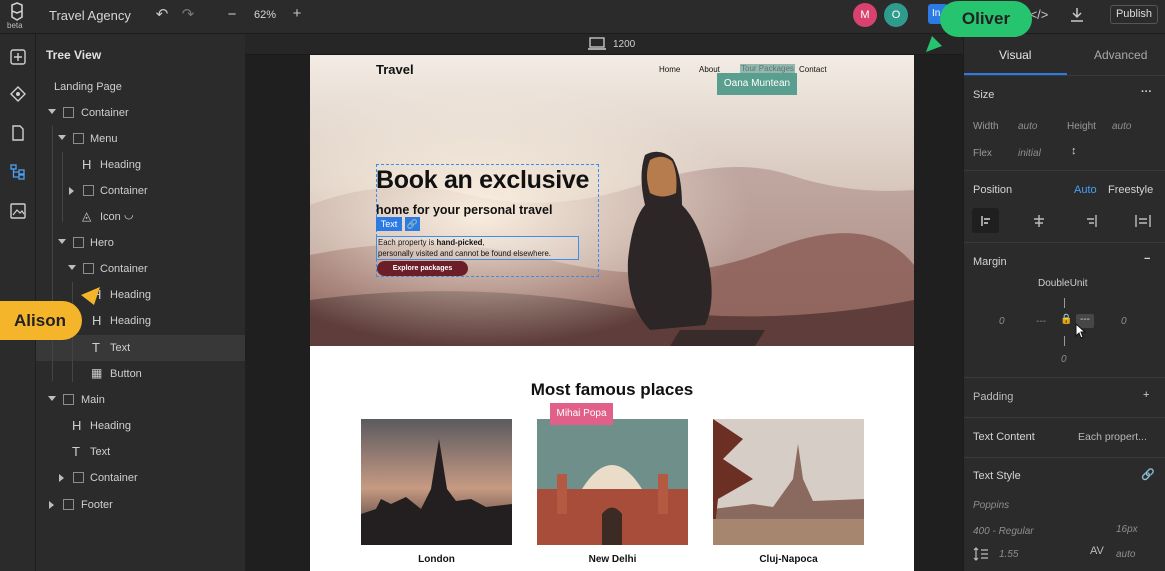 The height and width of the screenshot is (571, 1165). I want to click on undo-icon: ↶, so click(162, 15).